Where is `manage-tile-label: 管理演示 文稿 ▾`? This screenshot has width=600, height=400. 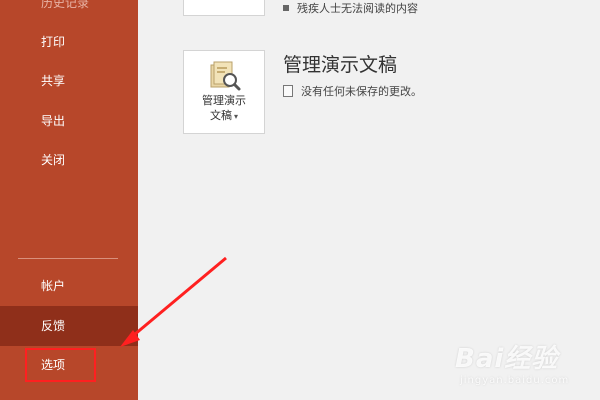
manage-tile-label: 管理演示 文稿 ▾ is located at coordinates (224, 108).